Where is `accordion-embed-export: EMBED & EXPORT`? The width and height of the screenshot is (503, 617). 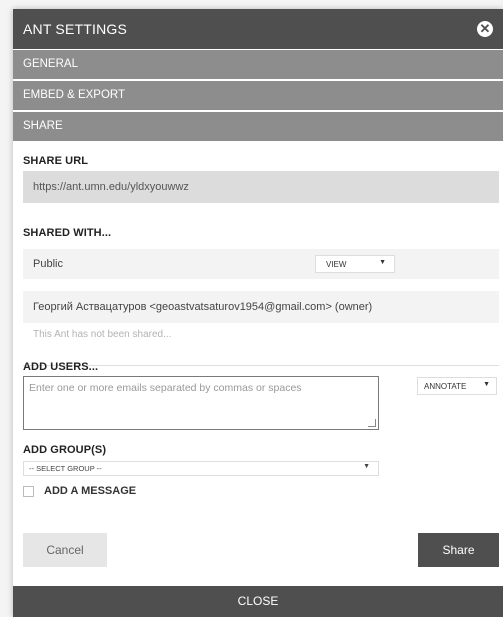
accordion-embed-export: EMBED & EXPORT is located at coordinates (258, 95).